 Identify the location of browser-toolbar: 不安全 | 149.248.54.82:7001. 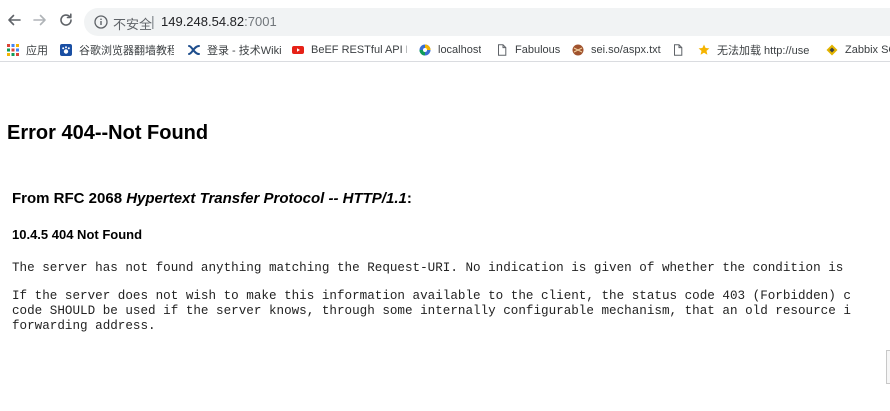
(445, 20).